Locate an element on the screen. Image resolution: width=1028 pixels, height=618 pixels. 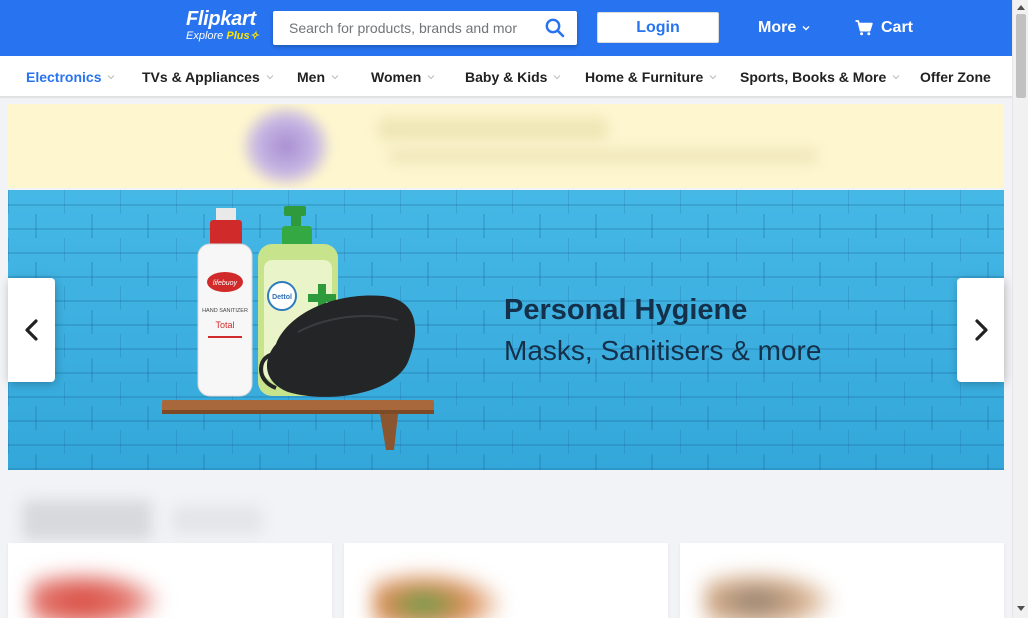
chevron-right-icon is located at coordinates (981, 330).